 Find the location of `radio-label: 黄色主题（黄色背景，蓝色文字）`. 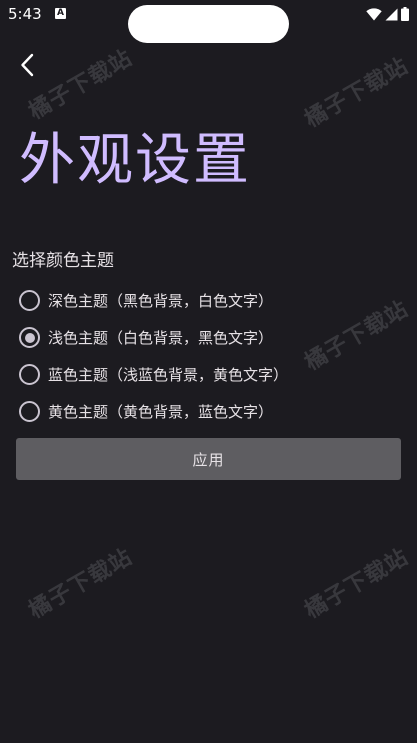

radio-label: 黄色主题（黄色背景，蓝色文字） is located at coordinates (161, 412).